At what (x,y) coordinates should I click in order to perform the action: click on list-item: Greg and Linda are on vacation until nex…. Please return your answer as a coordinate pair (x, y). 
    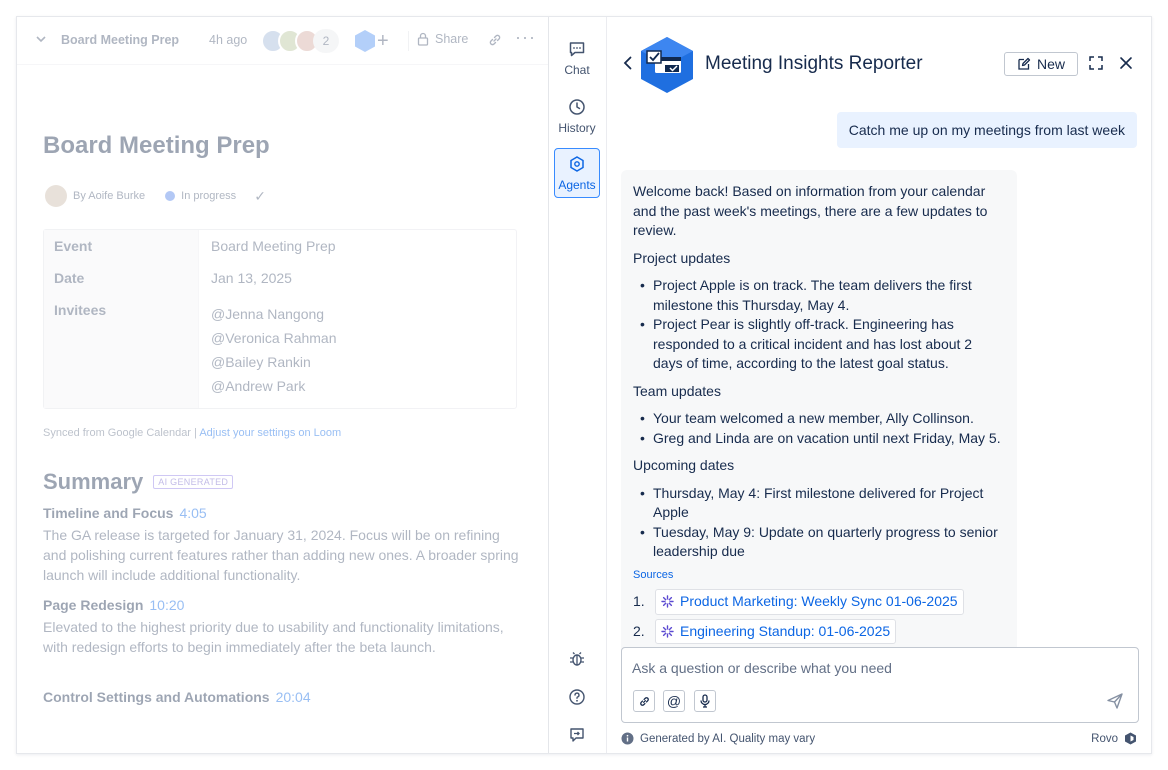
    Looking at the image, I should click on (819, 439).